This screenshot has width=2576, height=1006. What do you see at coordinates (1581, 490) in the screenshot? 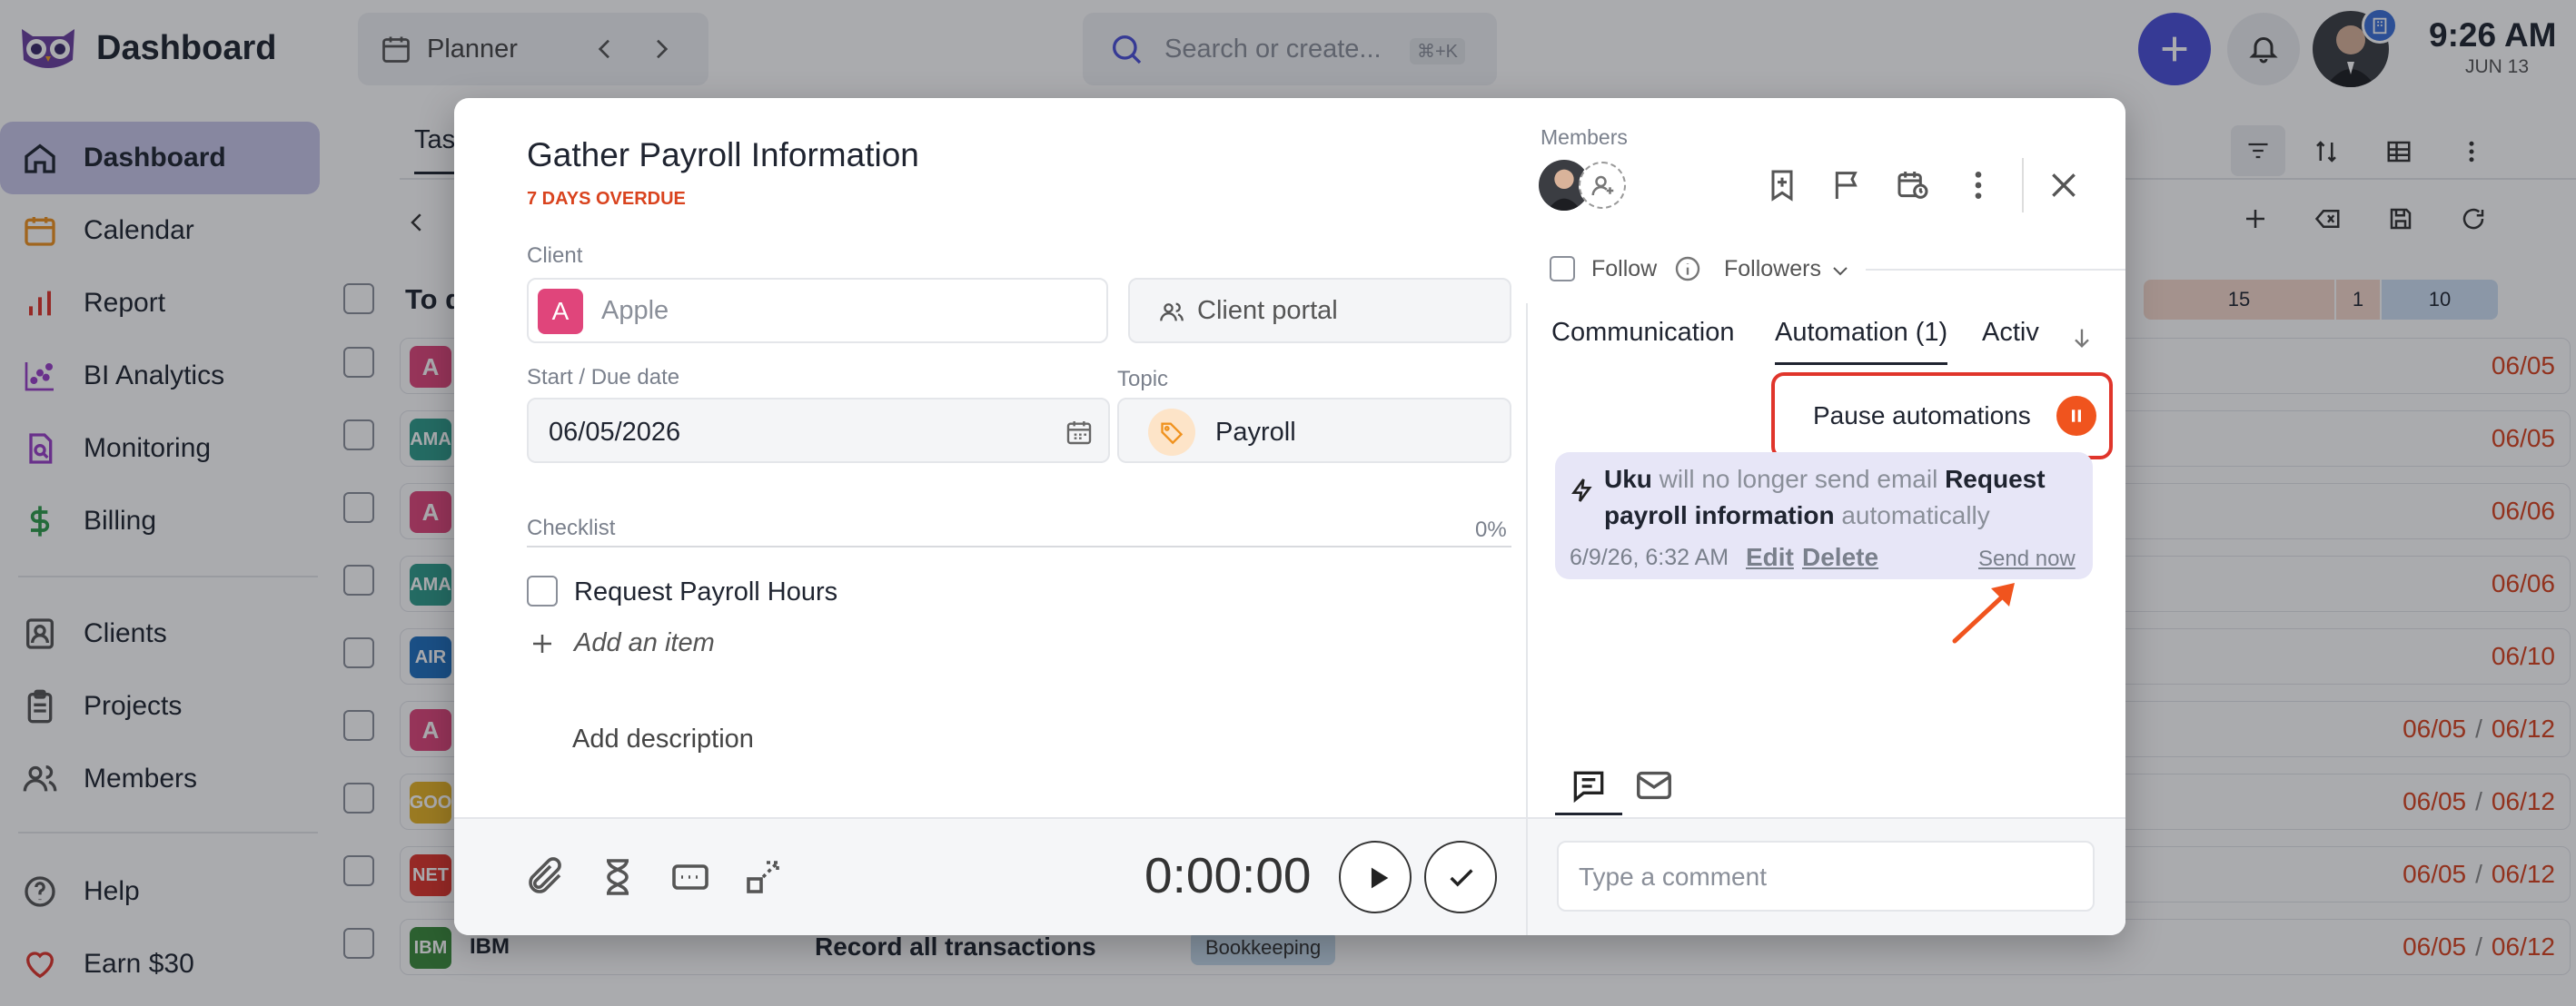
I see `lightning-icon` at bounding box center [1581, 490].